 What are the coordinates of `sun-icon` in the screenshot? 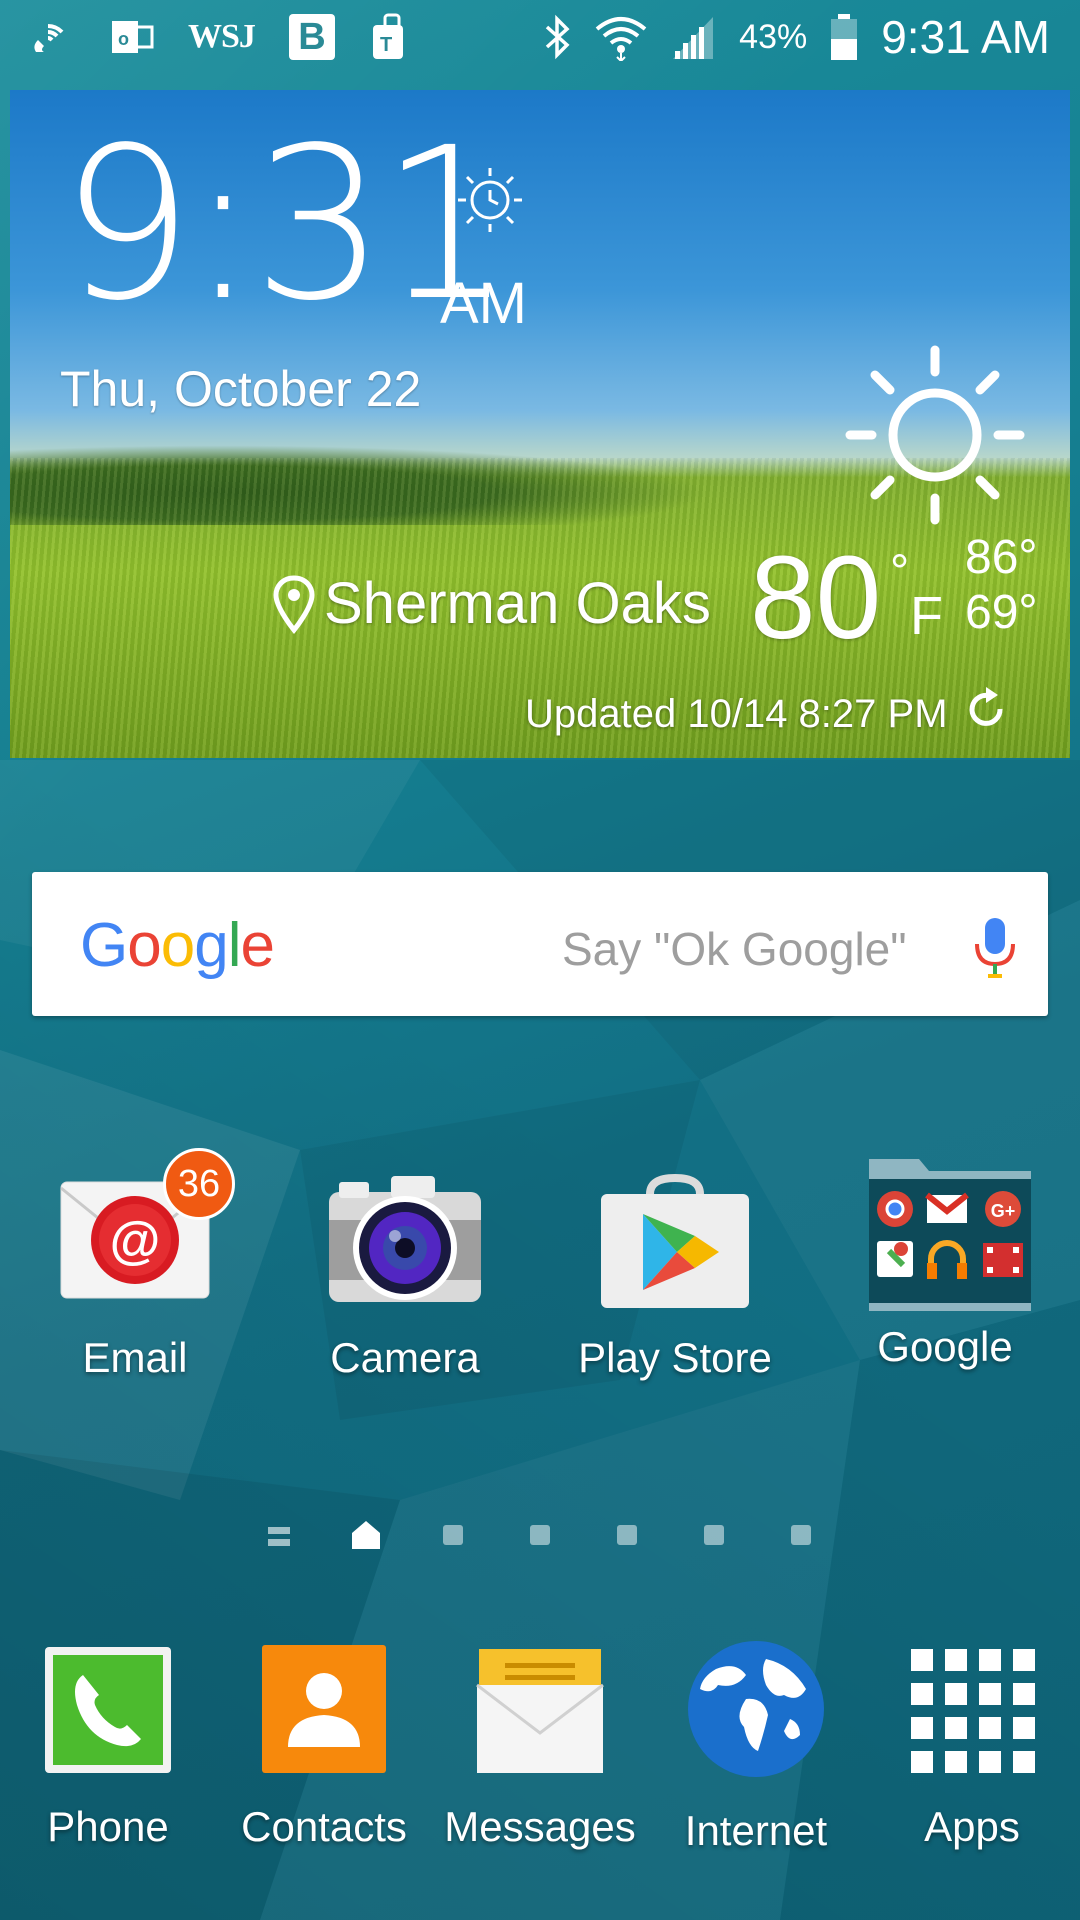 It's located at (935, 437).